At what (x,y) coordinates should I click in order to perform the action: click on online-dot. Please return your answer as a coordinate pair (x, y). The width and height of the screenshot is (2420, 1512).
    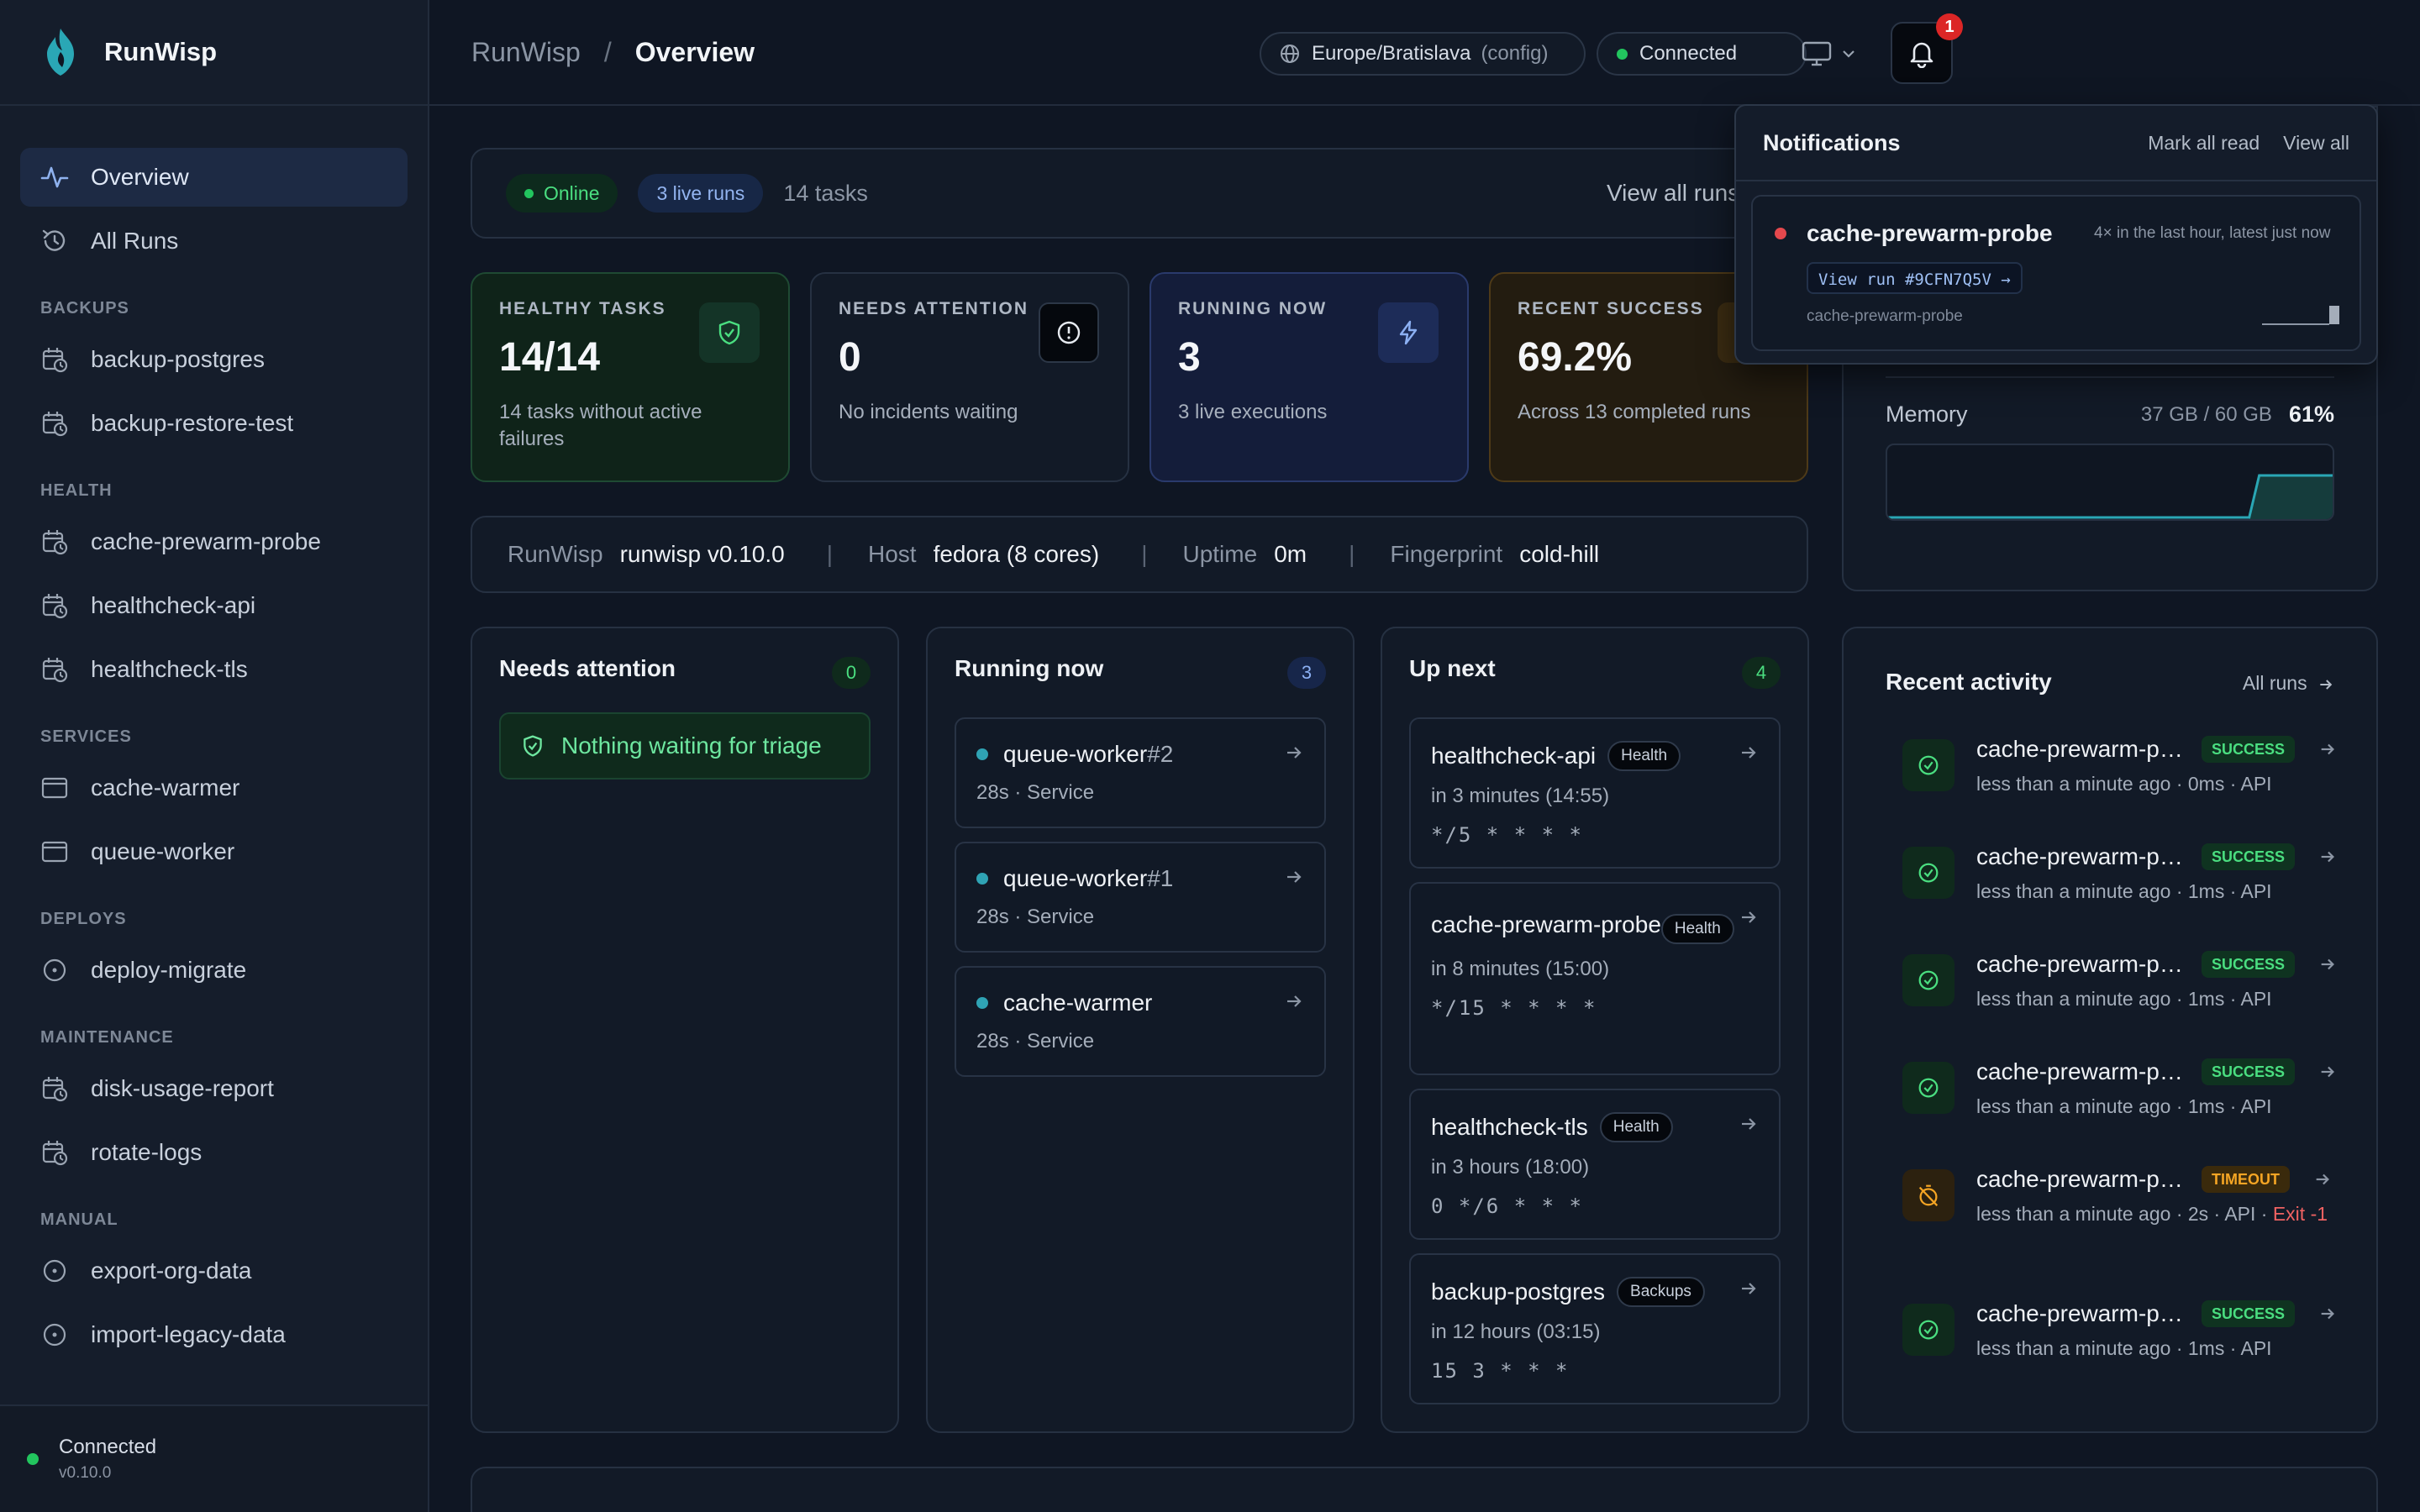
    Looking at the image, I should click on (529, 193).